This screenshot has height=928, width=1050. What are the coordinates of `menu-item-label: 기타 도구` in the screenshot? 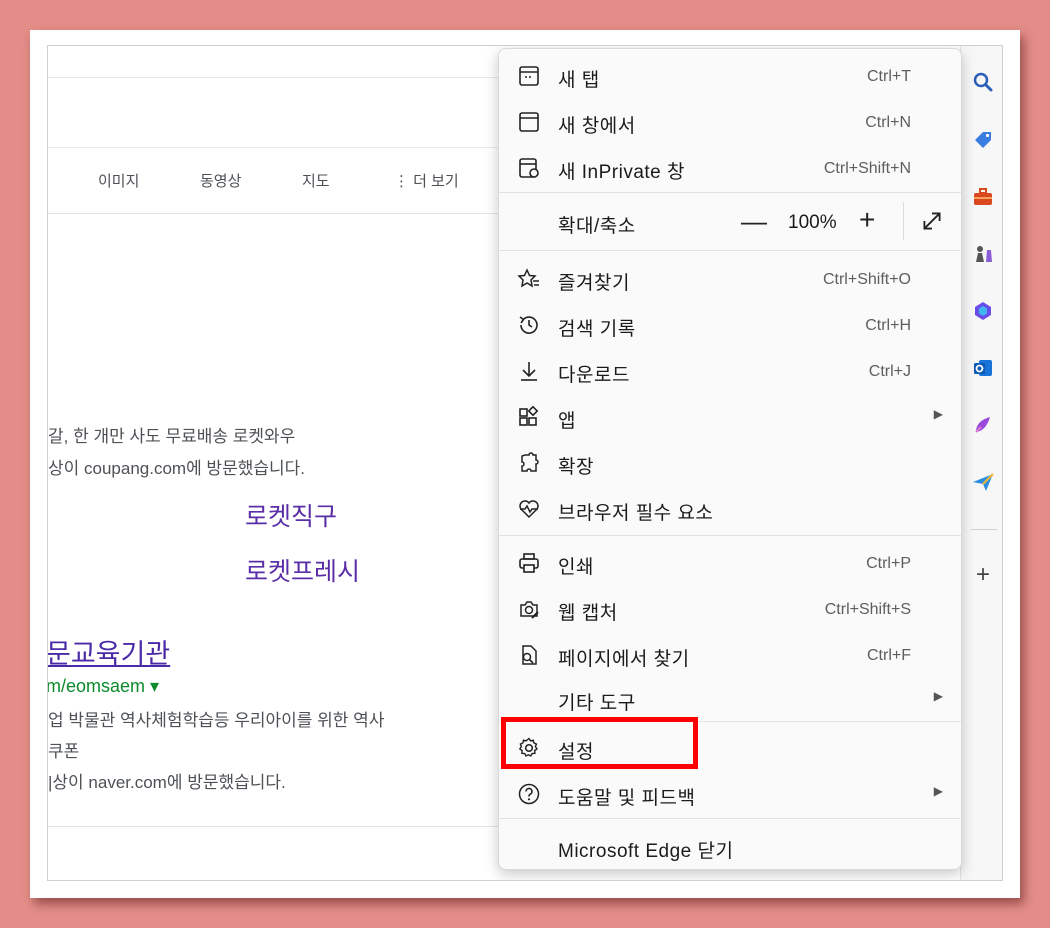 It's located at (597, 703).